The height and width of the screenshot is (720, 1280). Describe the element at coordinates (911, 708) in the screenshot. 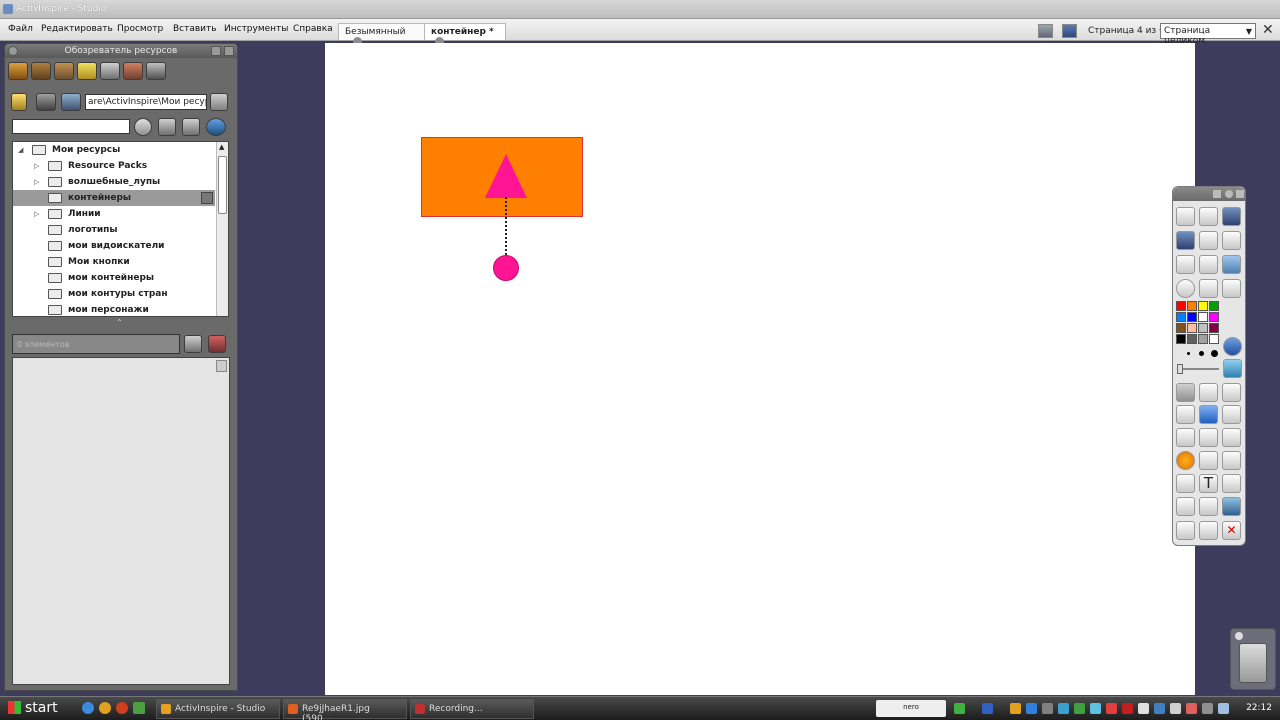

I see `nero-badge: nero` at that location.